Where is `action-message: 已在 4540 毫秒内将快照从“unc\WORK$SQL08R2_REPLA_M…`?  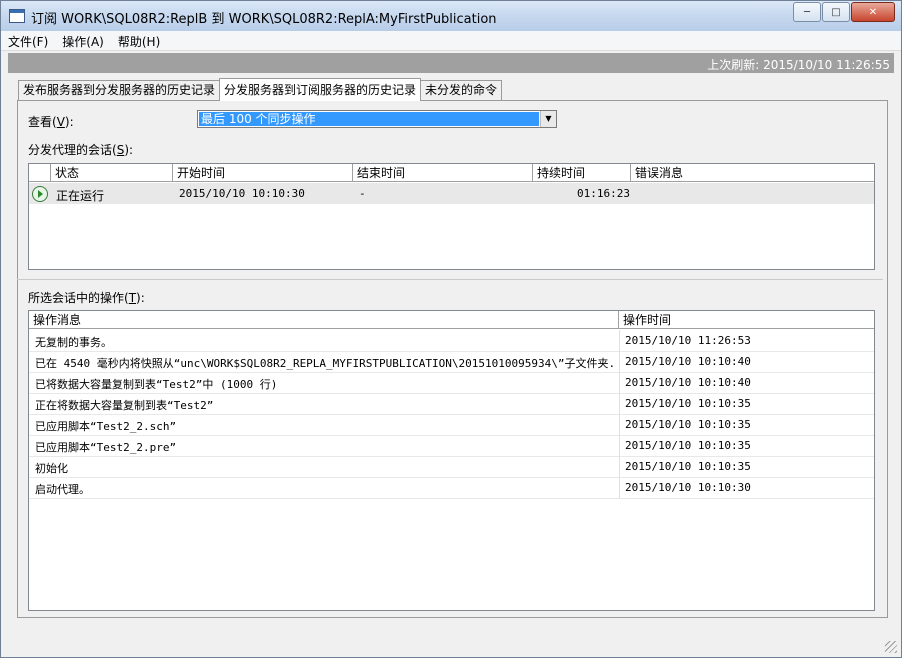
action-message: 已在 4540 毫秒内将快照从“unc\WORK$SQL08R2_REPLA_M… is located at coordinates (324, 363).